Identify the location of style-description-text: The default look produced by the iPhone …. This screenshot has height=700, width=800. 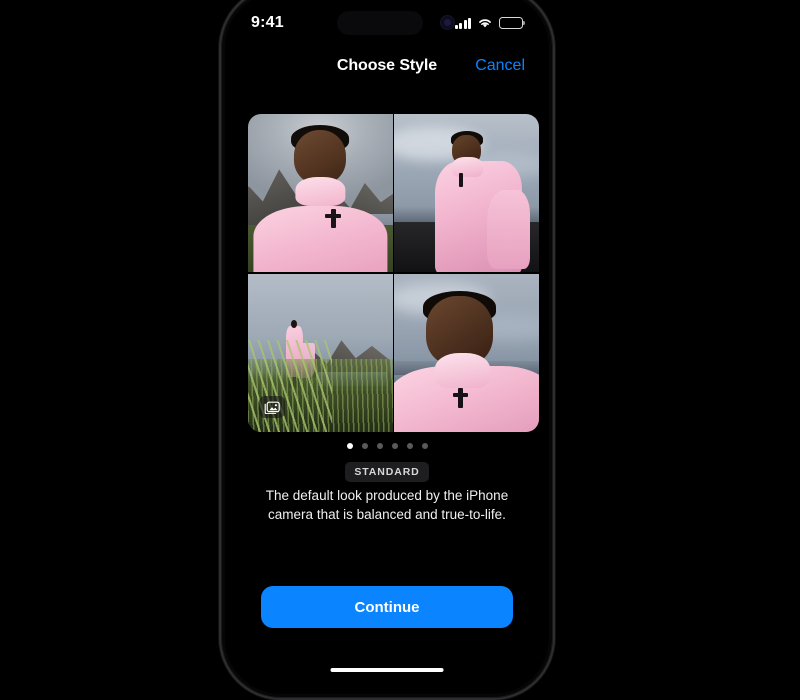
(387, 505).